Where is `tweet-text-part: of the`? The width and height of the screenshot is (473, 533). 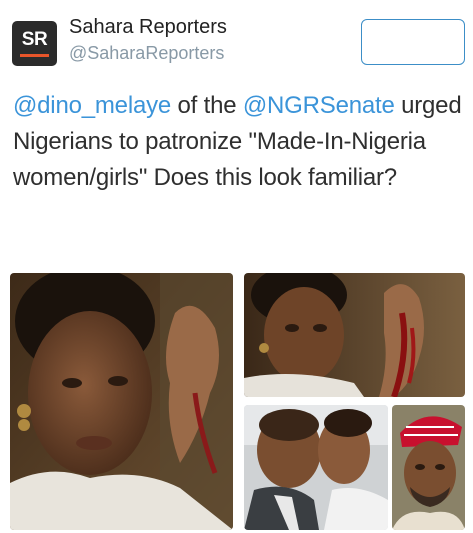 tweet-text-part: of the is located at coordinates (207, 105).